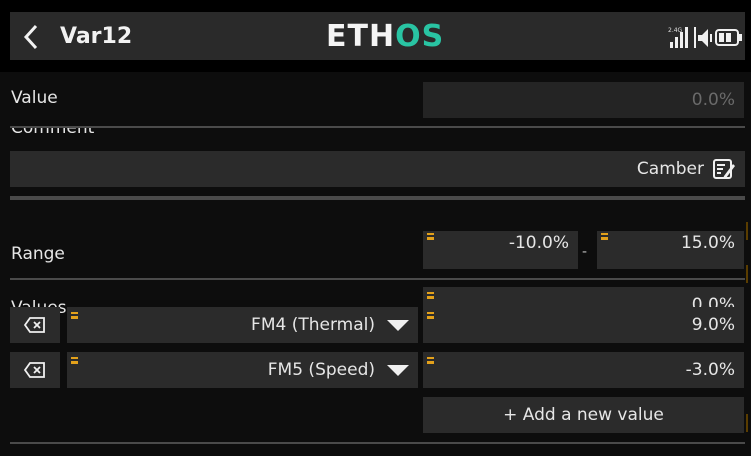 Image resolution: width=751 pixels, height=456 pixels. I want to click on add-value-button: + Add a new value, so click(583, 415).